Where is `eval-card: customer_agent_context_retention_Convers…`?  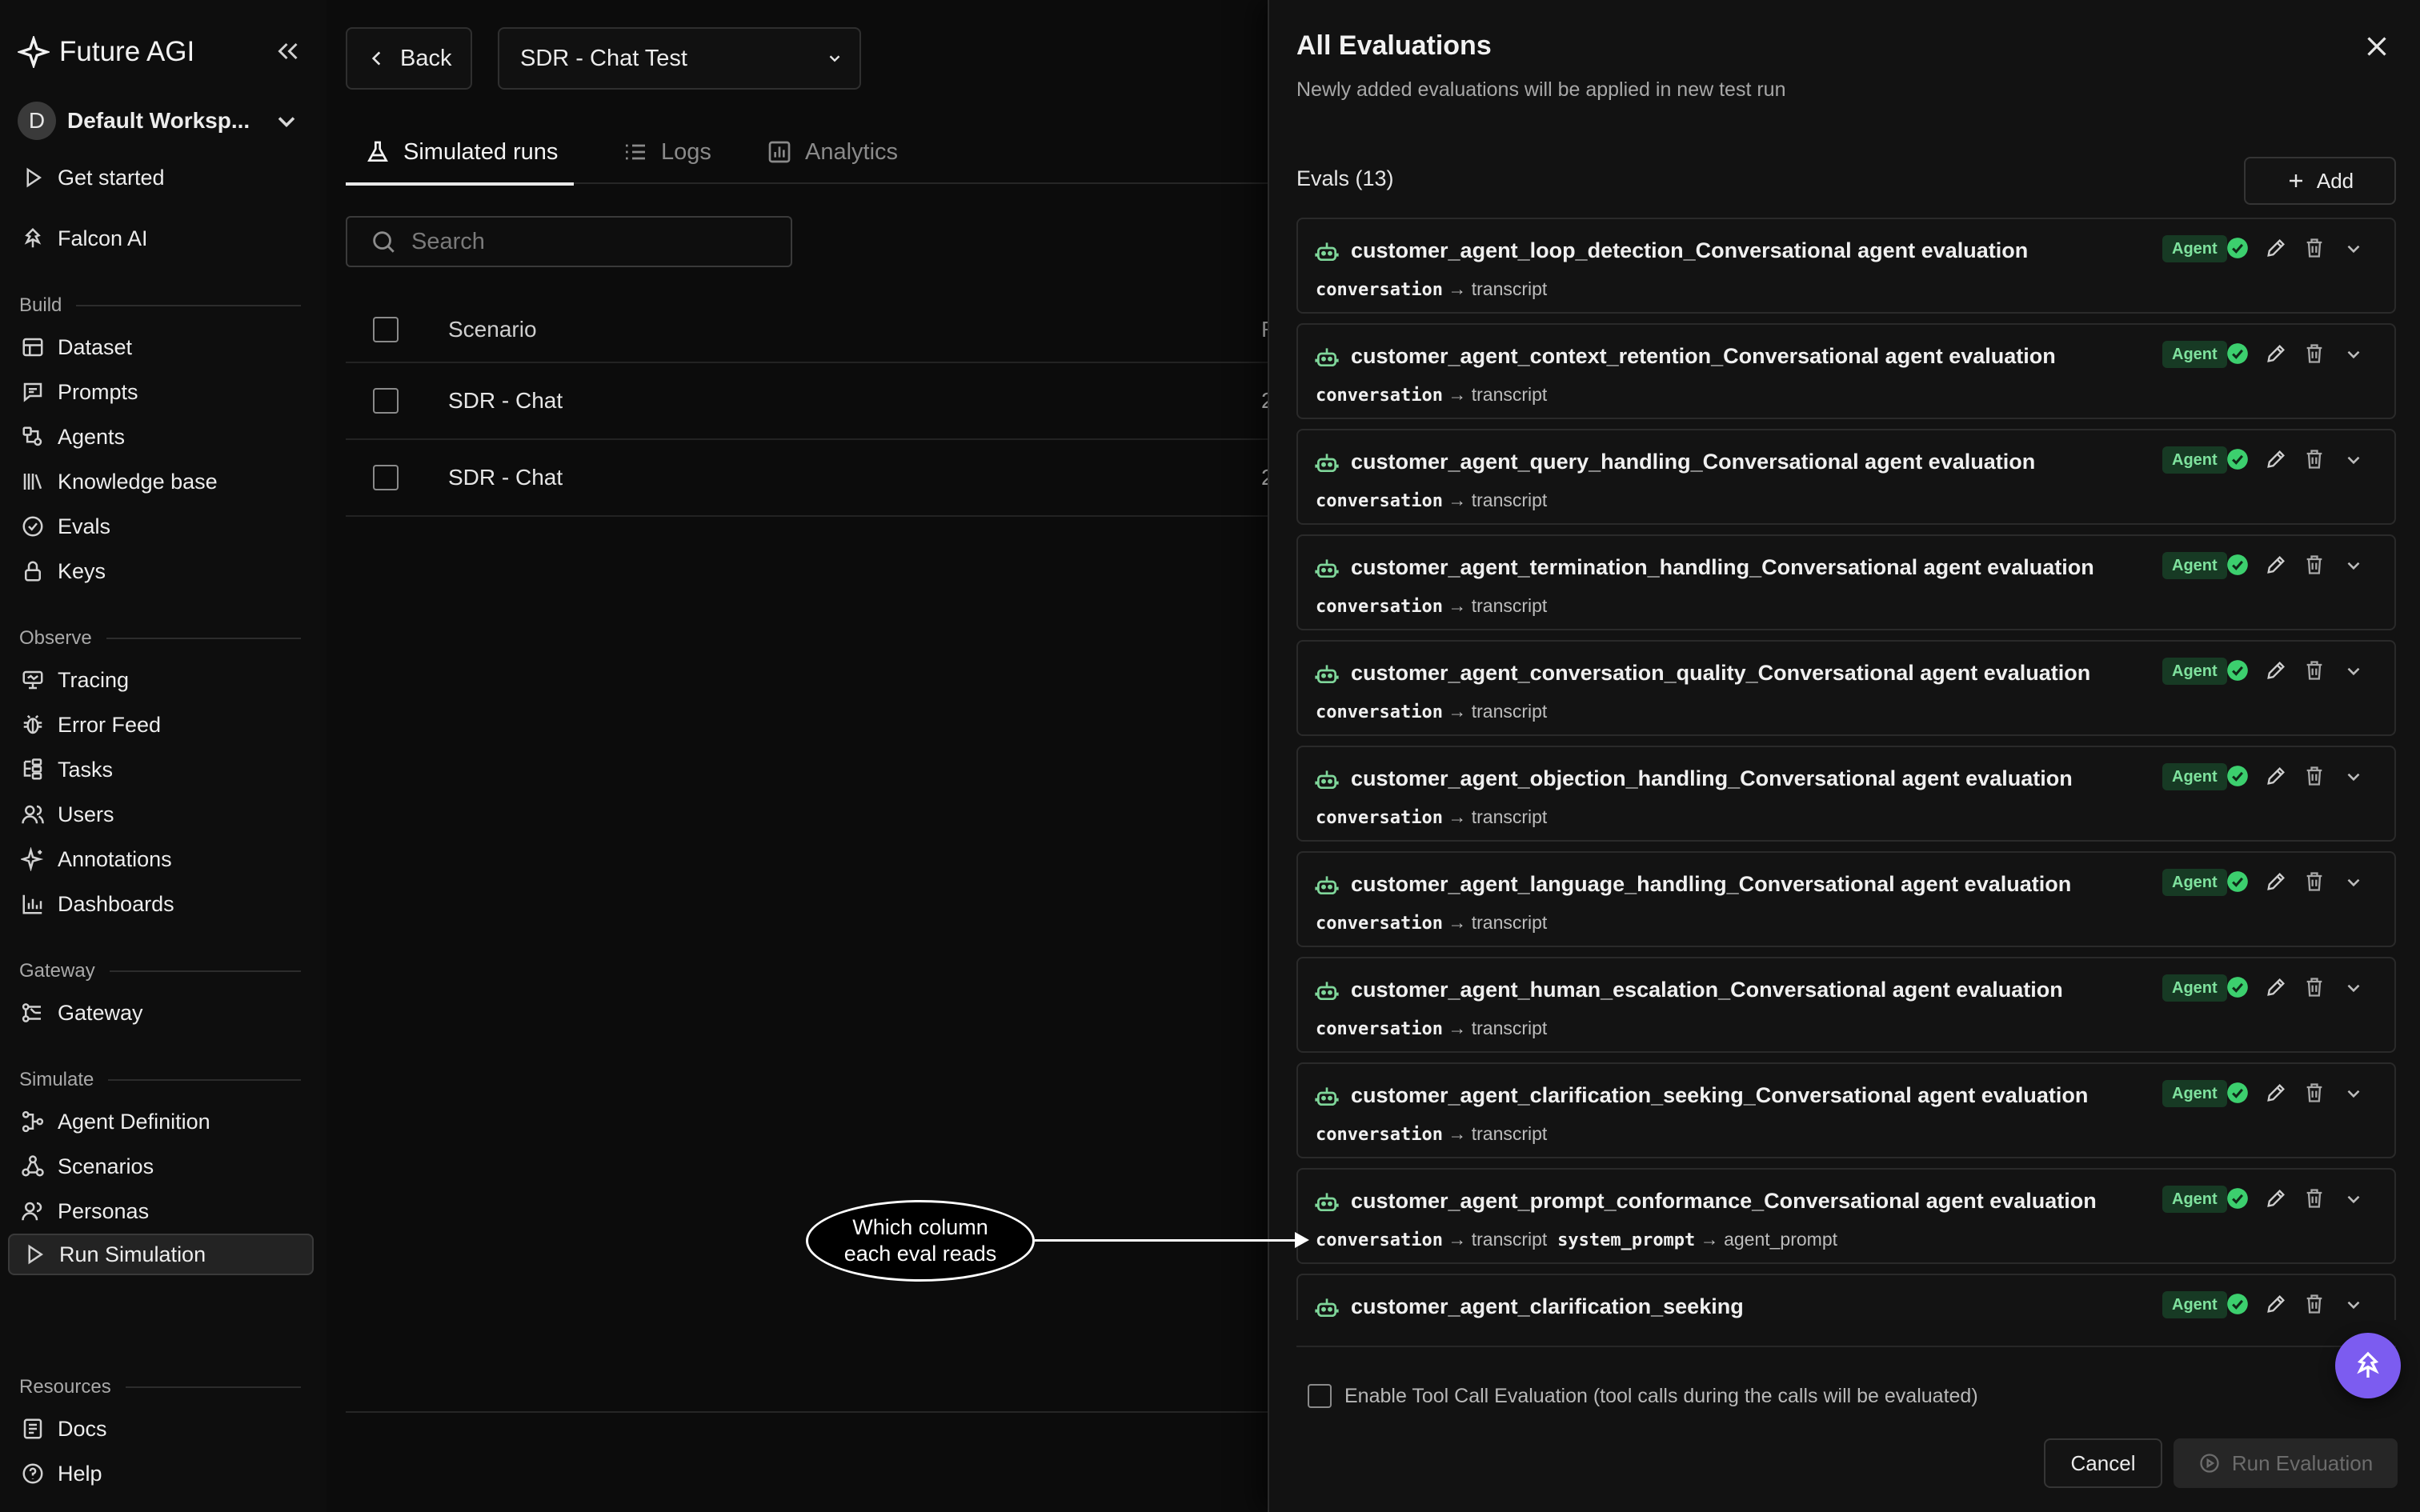
eval-card: customer_agent_context_retention_Convers… is located at coordinates (1846, 371).